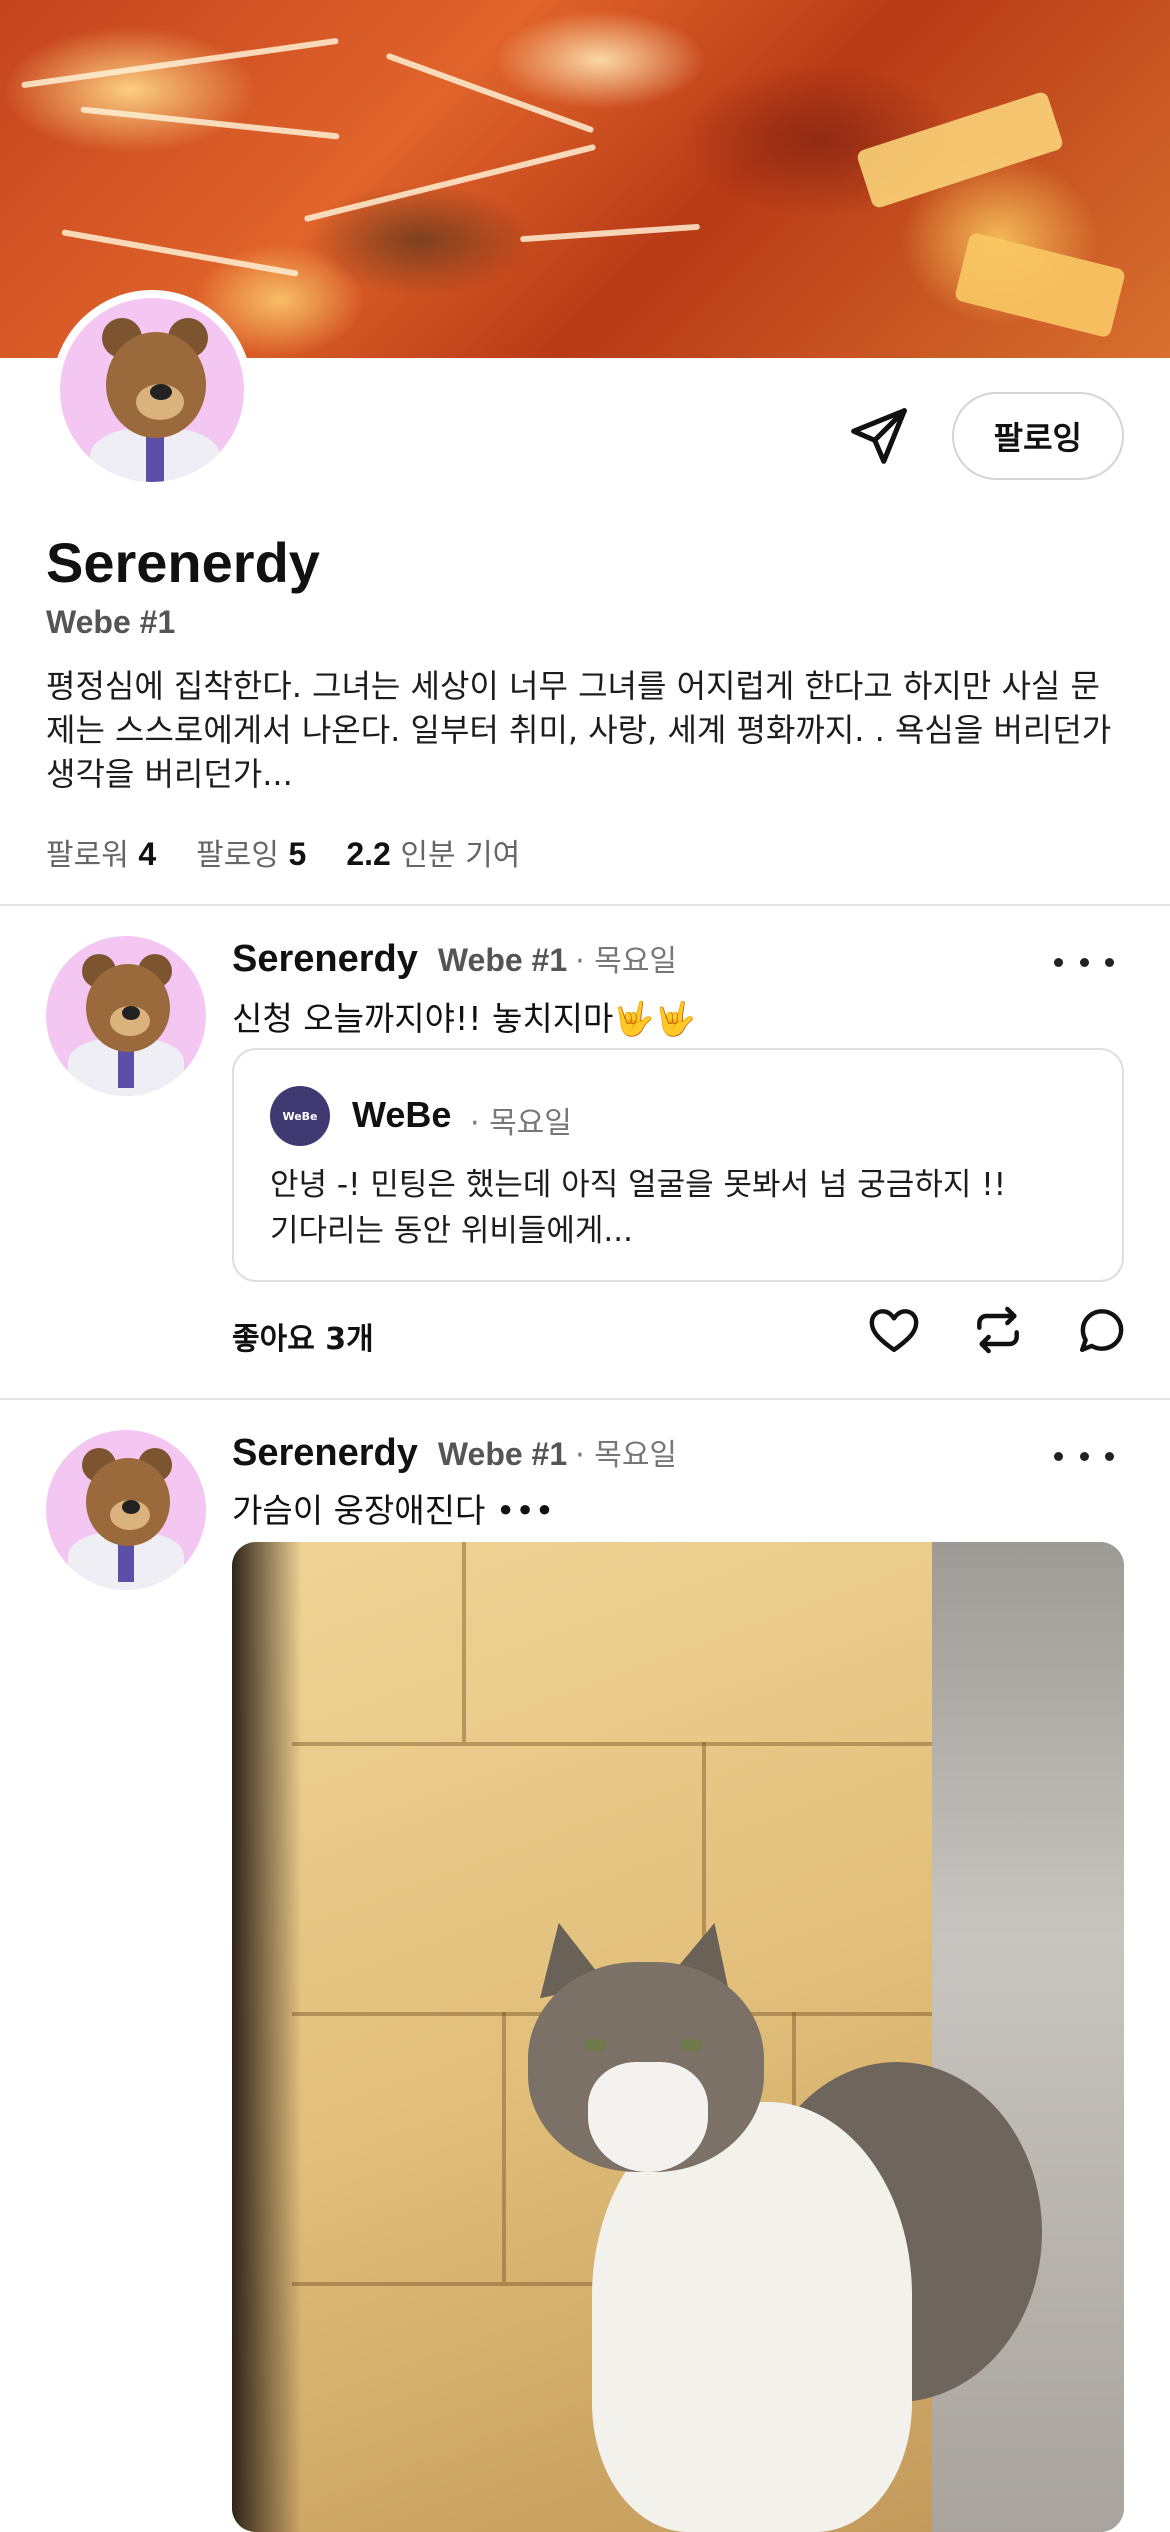  What do you see at coordinates (111, 622) in the screenshot?
I see `profile-handle: Webe #1` at bounding box center [111, 622].